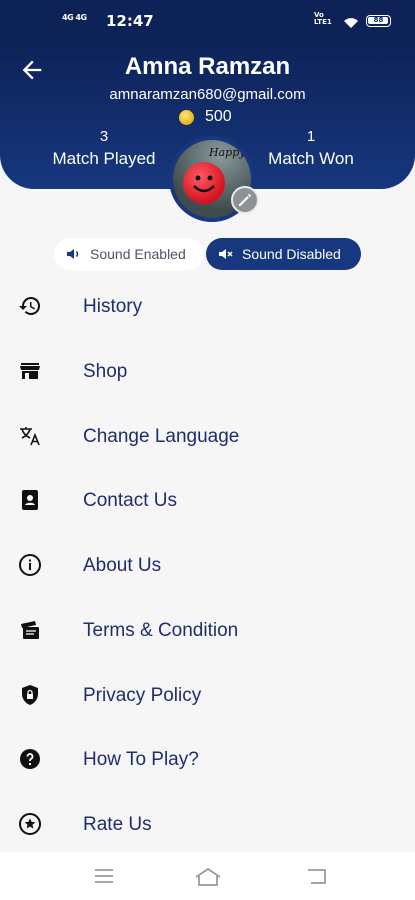 This screenshot has height=900, width=415. I want to click on sound-toggle: Sound Enabled Sound Disabled, so click(207, 254).